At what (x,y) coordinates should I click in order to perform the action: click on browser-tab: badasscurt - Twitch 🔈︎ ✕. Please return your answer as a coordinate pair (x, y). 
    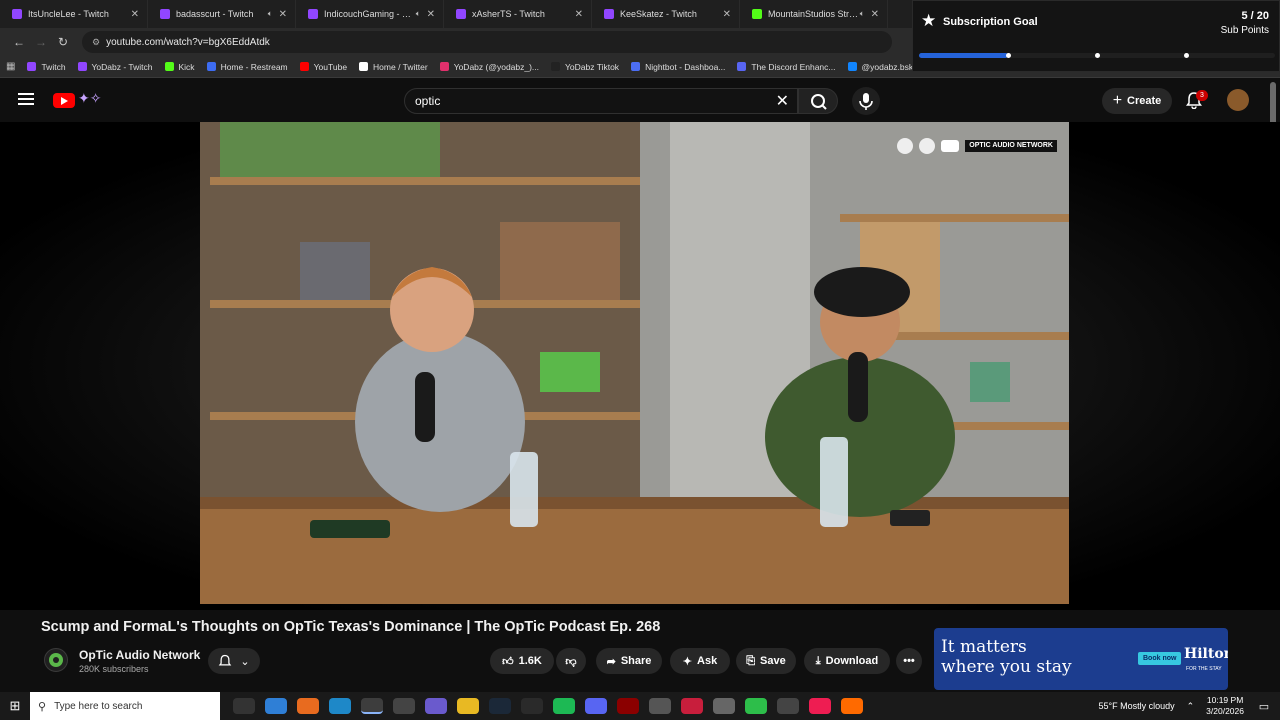
    Looking at the image, I should click on (222, 14).